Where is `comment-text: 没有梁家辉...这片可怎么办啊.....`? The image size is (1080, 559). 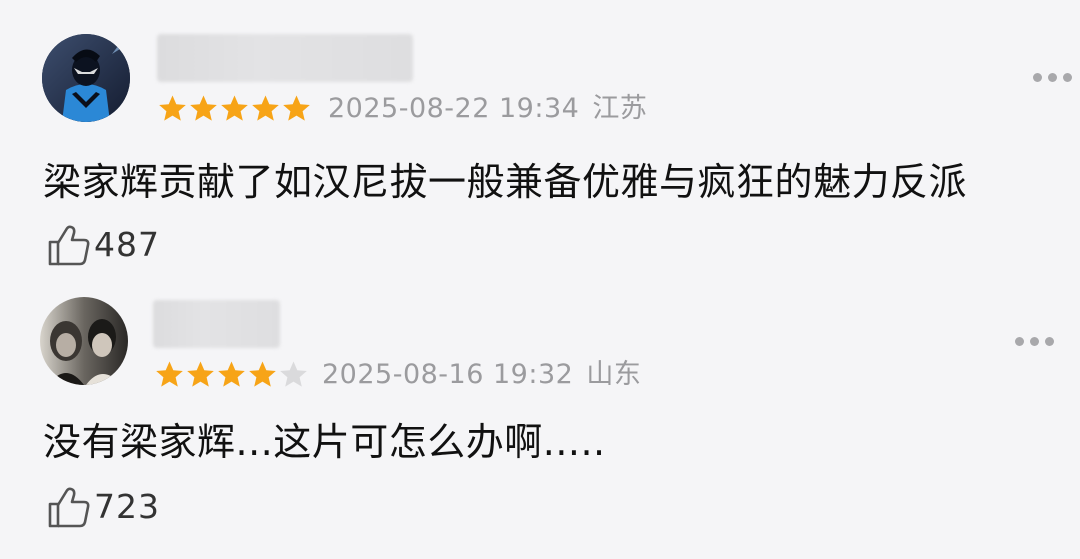 comment-text: 没有梁家辉...这片可怎么办啊..... is located at coordinates (324, 442).